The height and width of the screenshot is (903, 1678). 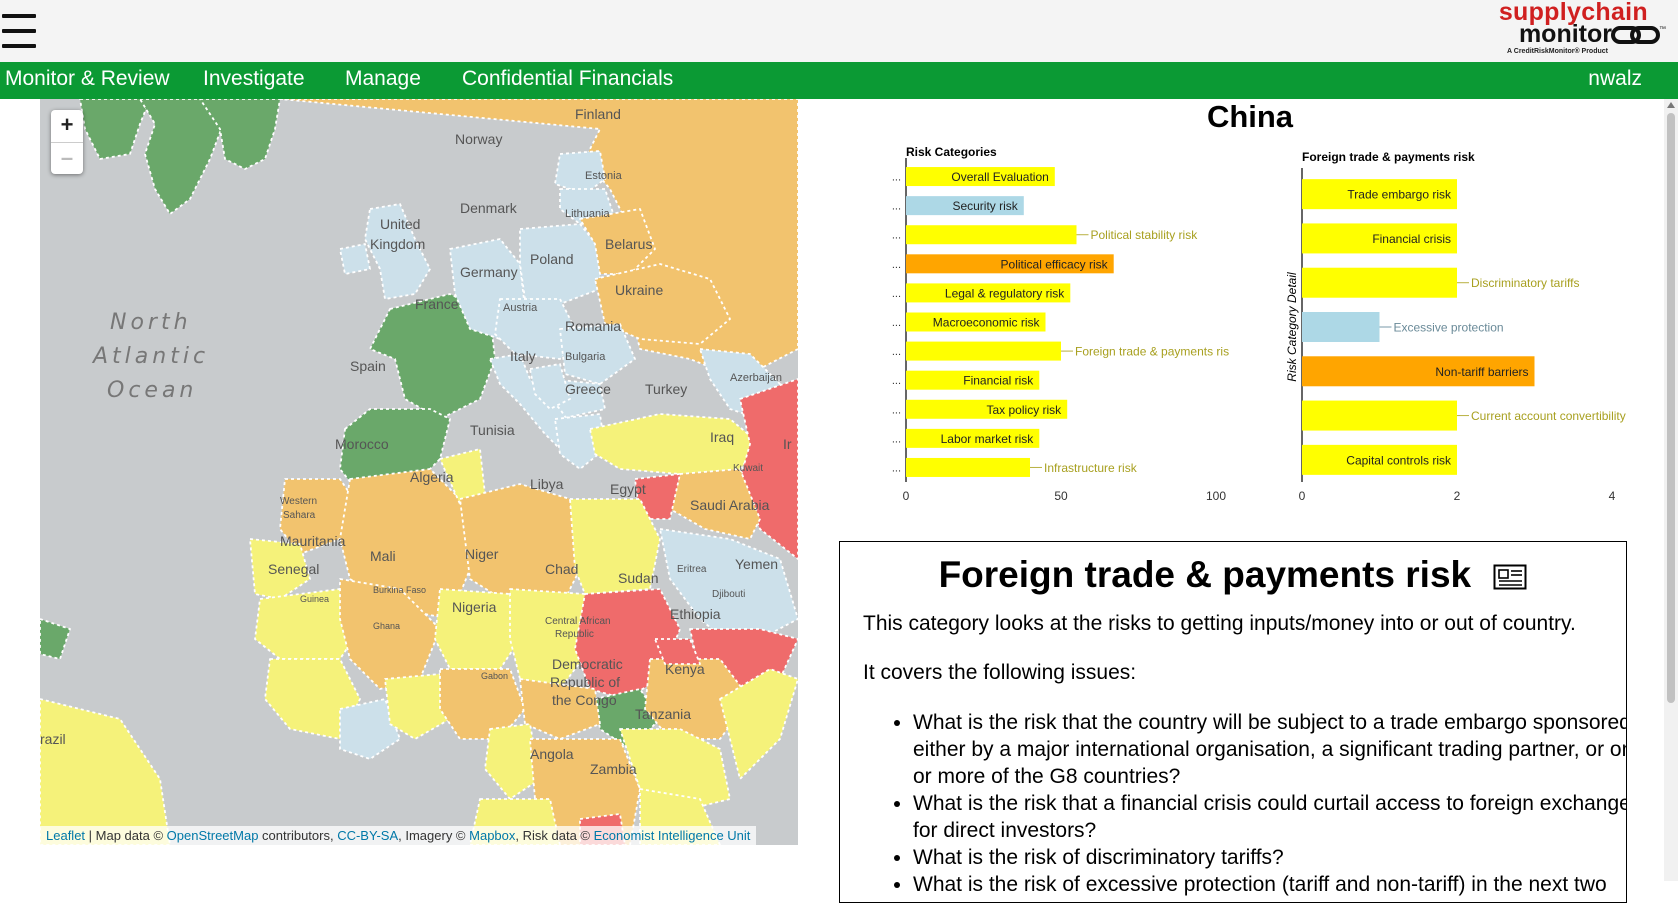 I want to click on map-label: Austria, so click(x=520, y=308).